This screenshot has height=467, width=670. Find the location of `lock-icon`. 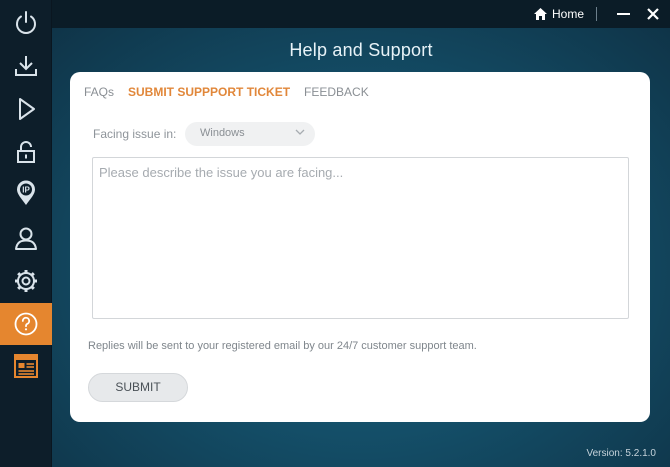

lock-icon is located at coordinates (26, 152).